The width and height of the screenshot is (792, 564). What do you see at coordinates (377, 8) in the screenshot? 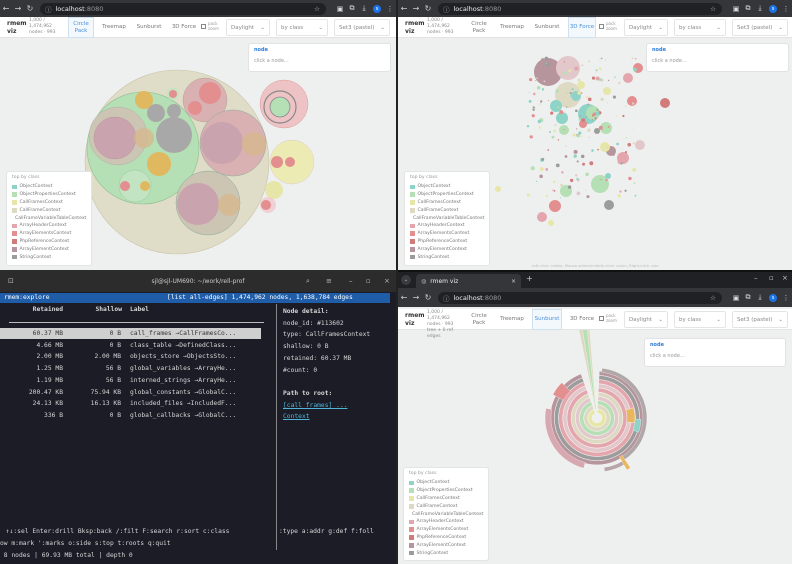
I see `profile-avatar: s` at bounding box center [377, 8].